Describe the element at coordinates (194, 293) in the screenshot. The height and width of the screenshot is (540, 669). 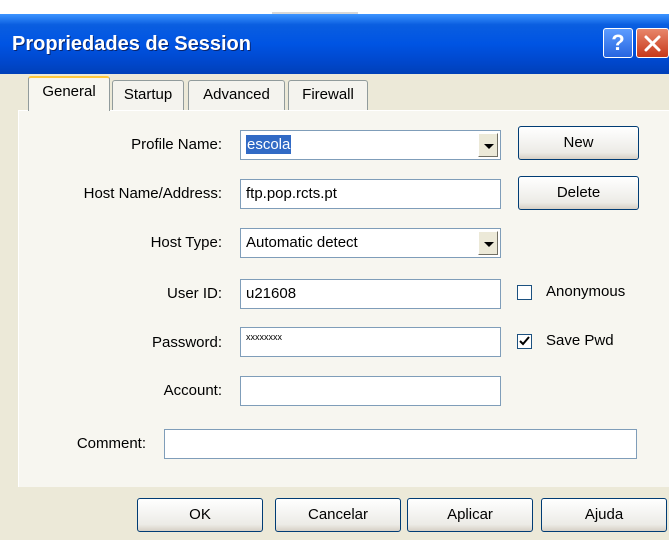
I see `user-id-label: User ID:` at that location.